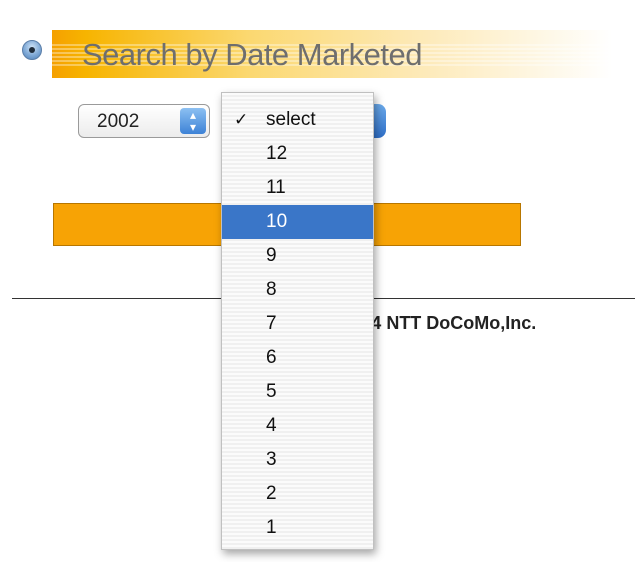  What do you see at coordinates (144, 121) in the screenshot?
I see `year-select: 2002 ▴ ▾` at bounding box center [144, 121].